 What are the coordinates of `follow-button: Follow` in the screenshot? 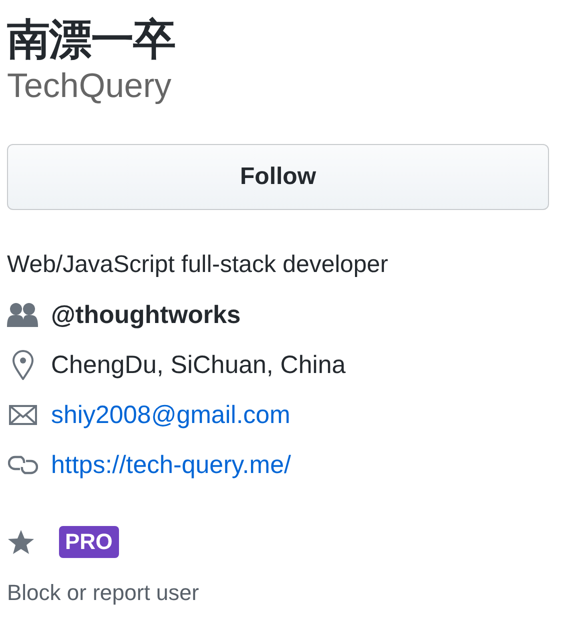 It's located at (278, 177).